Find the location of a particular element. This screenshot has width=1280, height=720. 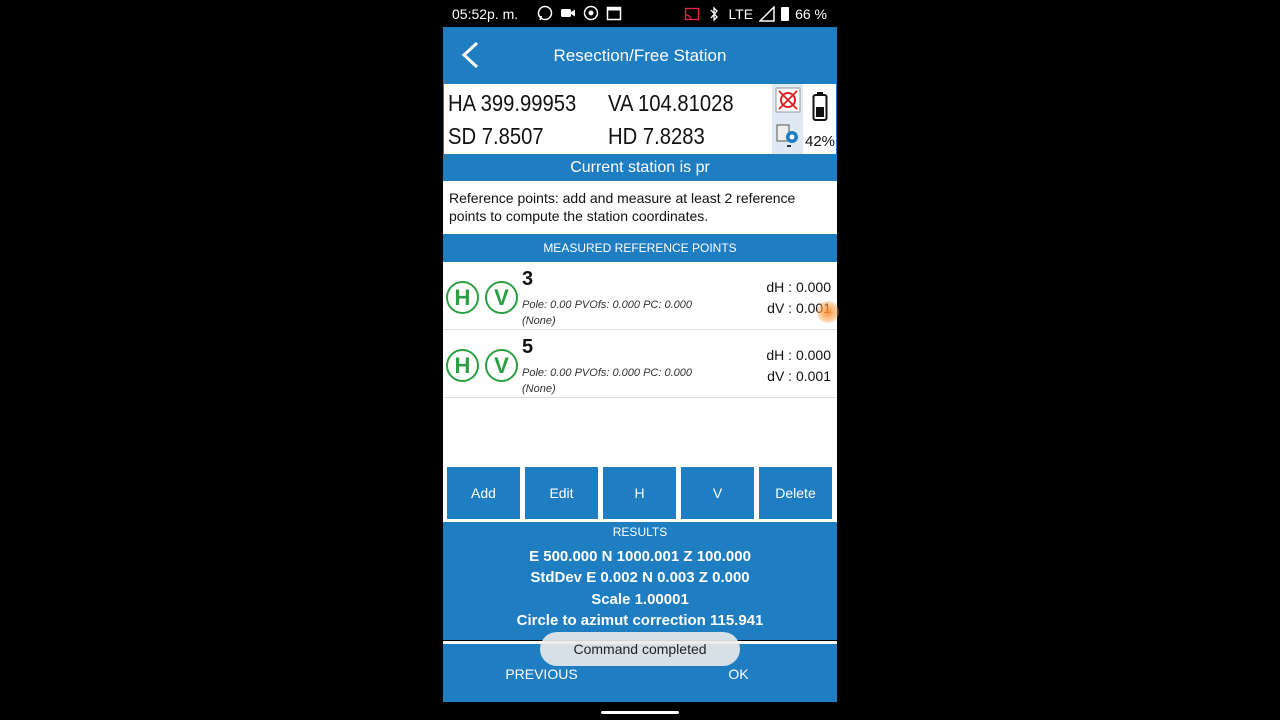

page-title: Resection/Free Station is located at coordinates (640, 55).